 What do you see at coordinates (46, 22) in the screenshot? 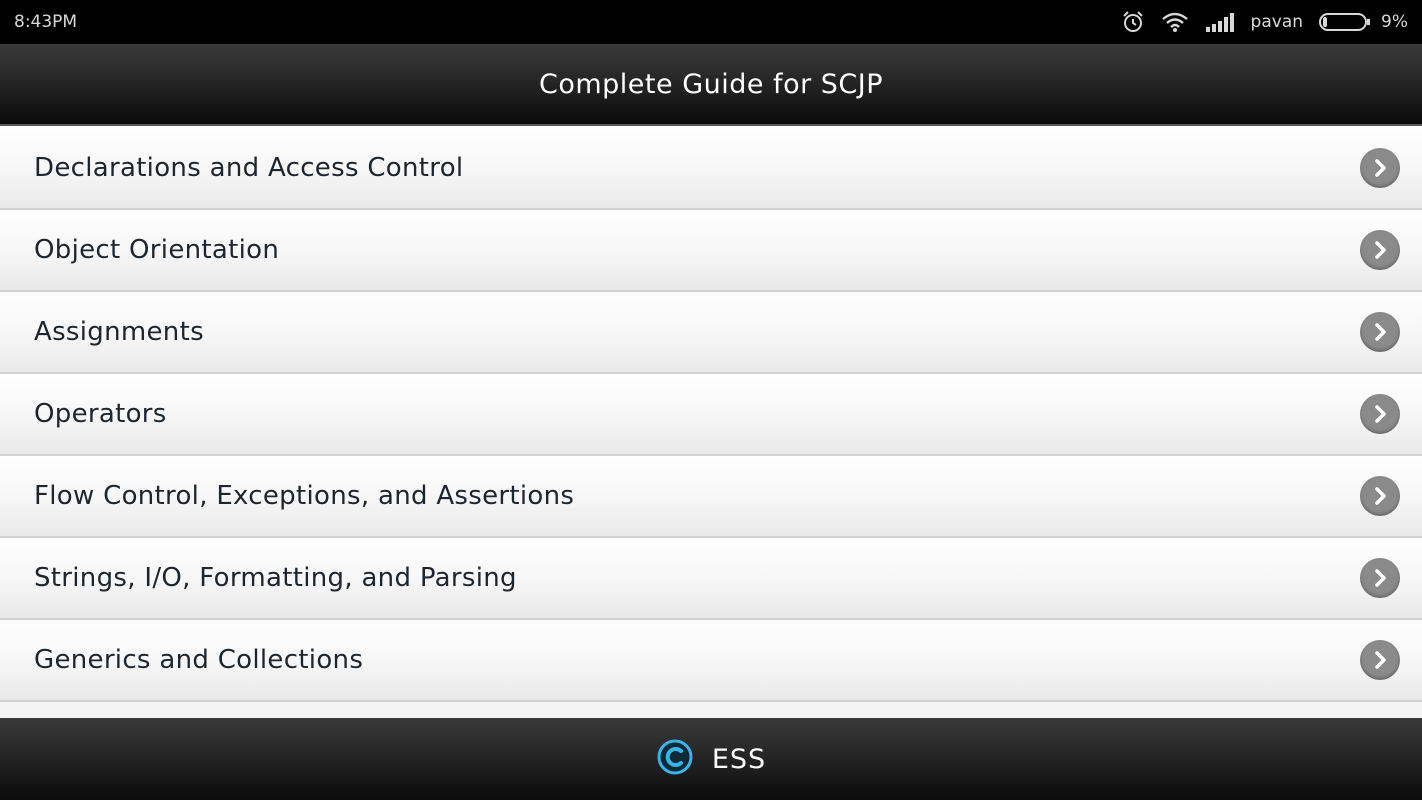
I see `status-time: 8:43PM` at bounding box center [46, 22].